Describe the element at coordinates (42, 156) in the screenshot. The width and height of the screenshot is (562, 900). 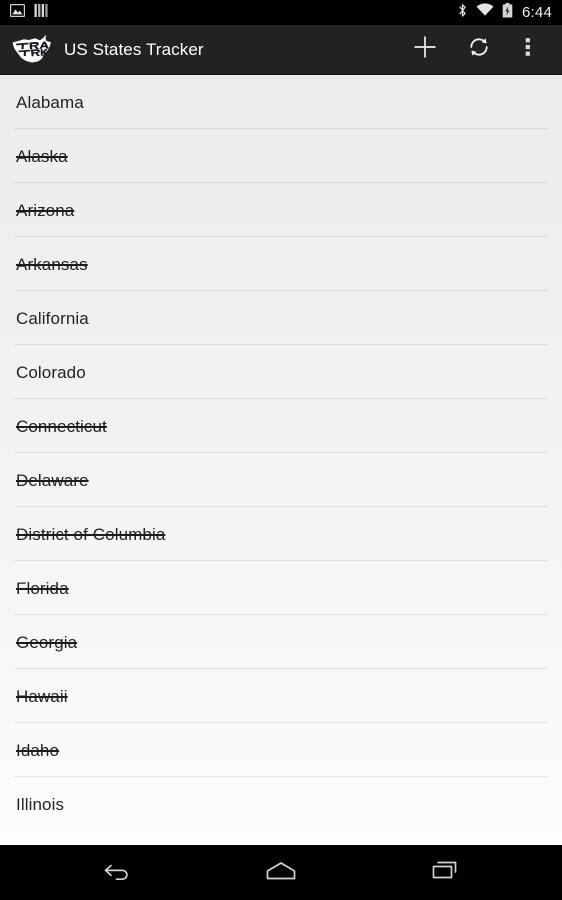
I see `state-name-label: Alaska` at that location.